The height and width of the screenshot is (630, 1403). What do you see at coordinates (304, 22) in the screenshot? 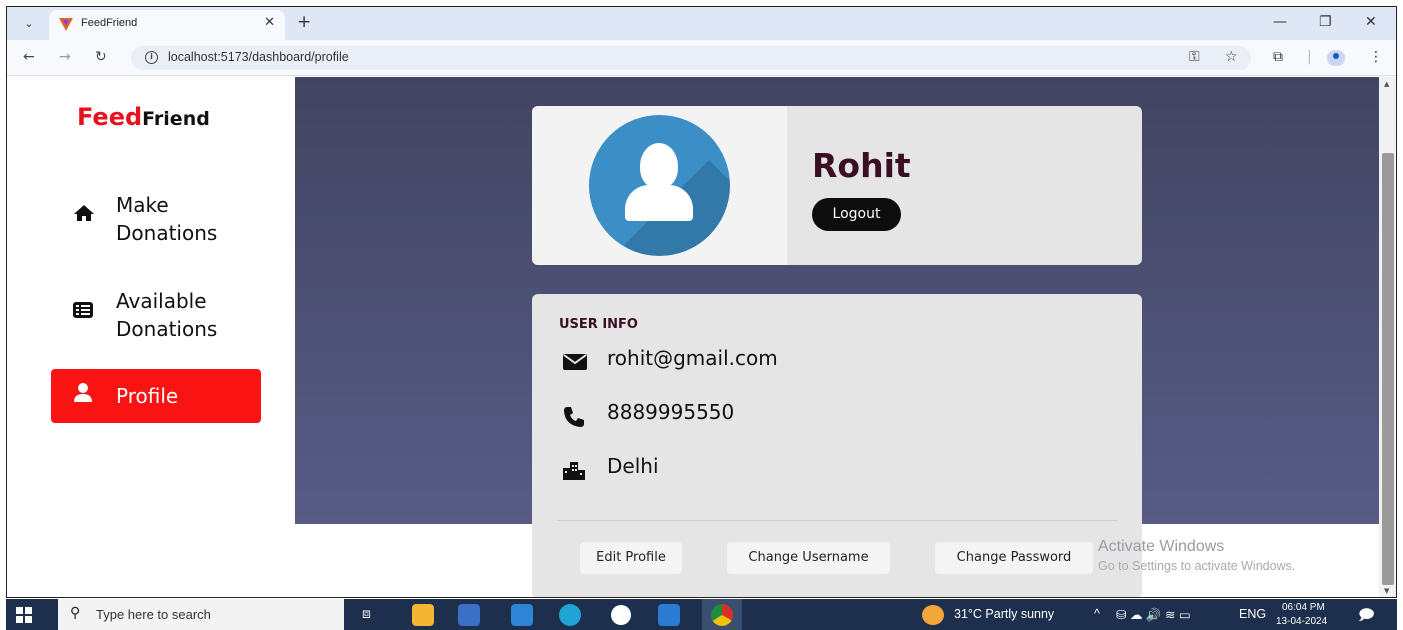
I see `new-tab-button: +` at bounding box center [304, 22].